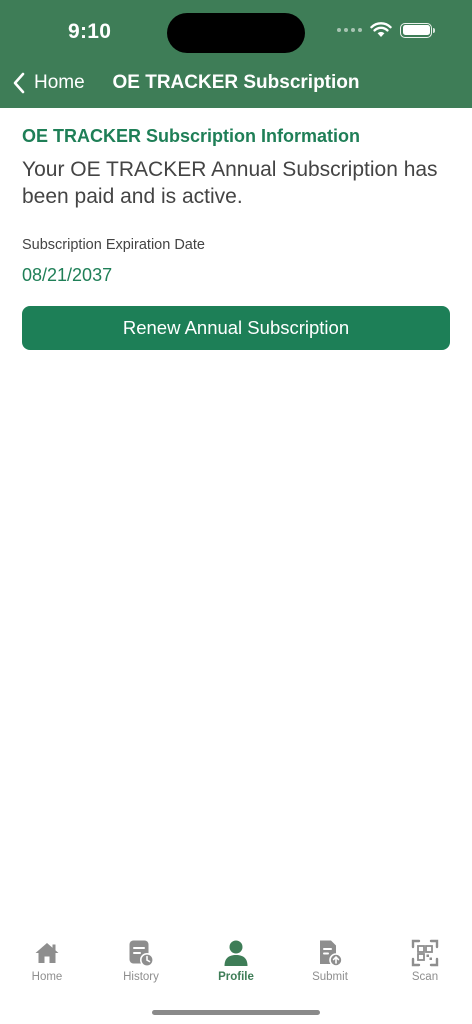  I want to click on tab-scan: Scan, so click(425, 960).